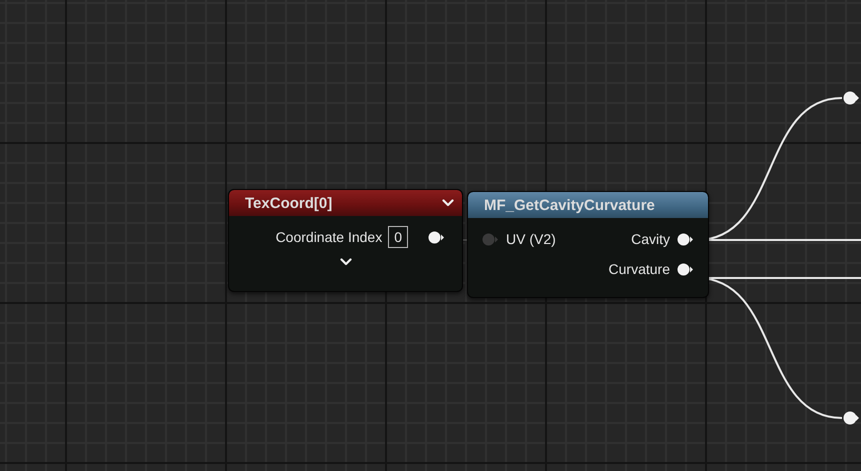 This screenshot has width=861, height=471. Describe the element at coordinates (569, 205) in the screenshot. I see `node-title: MF_GetCavityCurvature` at that location.